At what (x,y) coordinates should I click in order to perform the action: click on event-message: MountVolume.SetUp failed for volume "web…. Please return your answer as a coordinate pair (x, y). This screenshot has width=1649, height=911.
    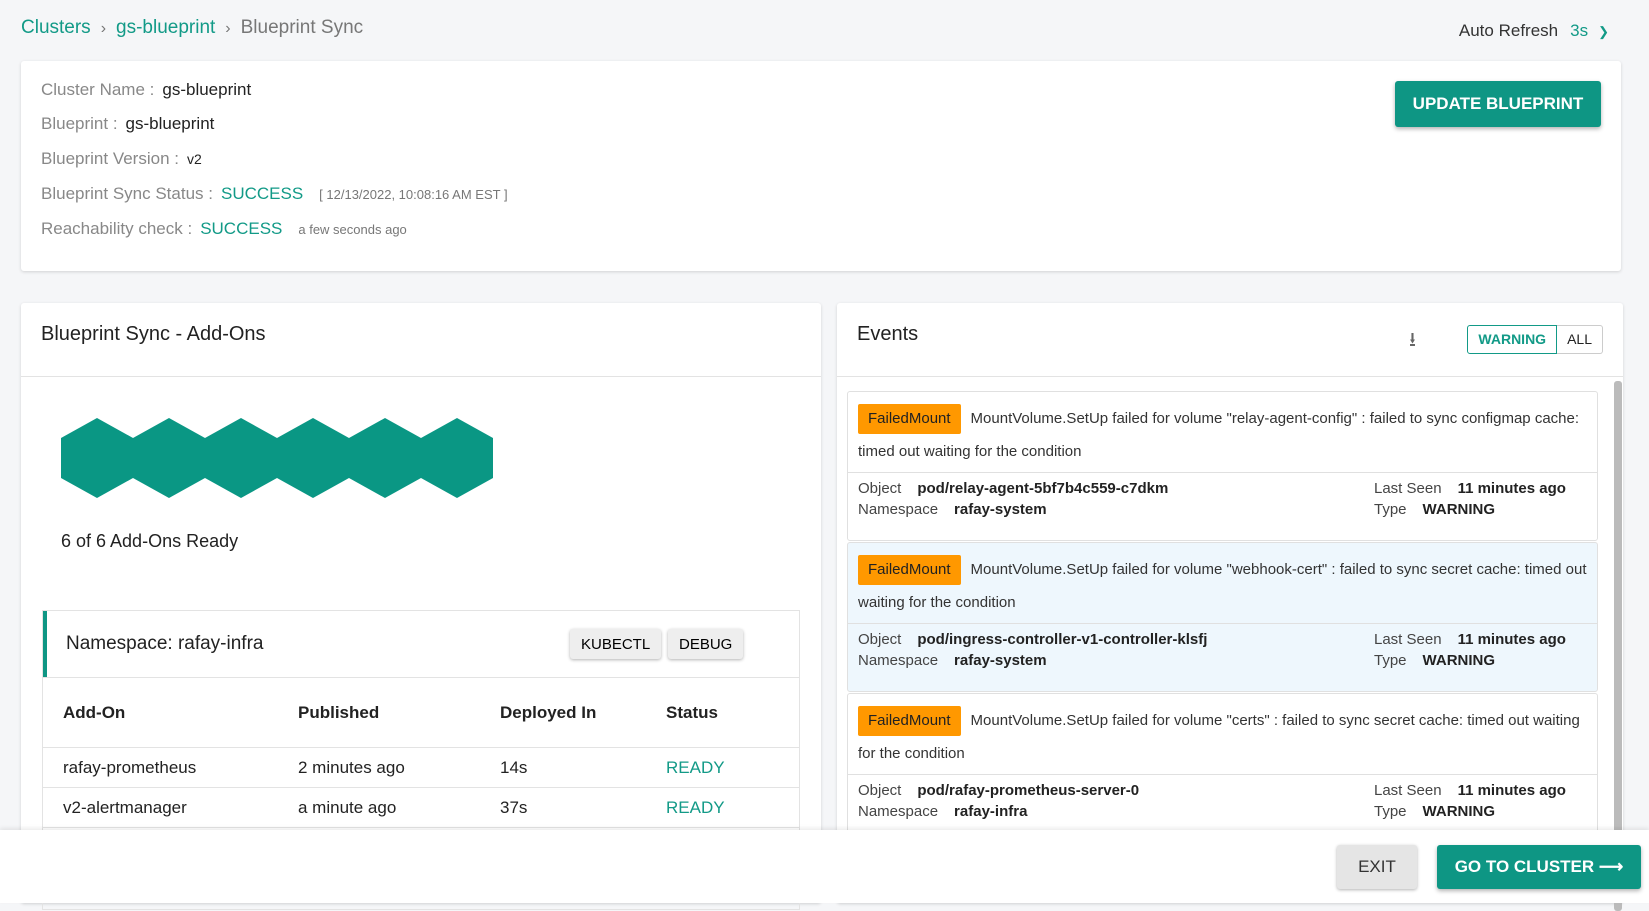
    Looking at the image, I should click on (1222, 586).